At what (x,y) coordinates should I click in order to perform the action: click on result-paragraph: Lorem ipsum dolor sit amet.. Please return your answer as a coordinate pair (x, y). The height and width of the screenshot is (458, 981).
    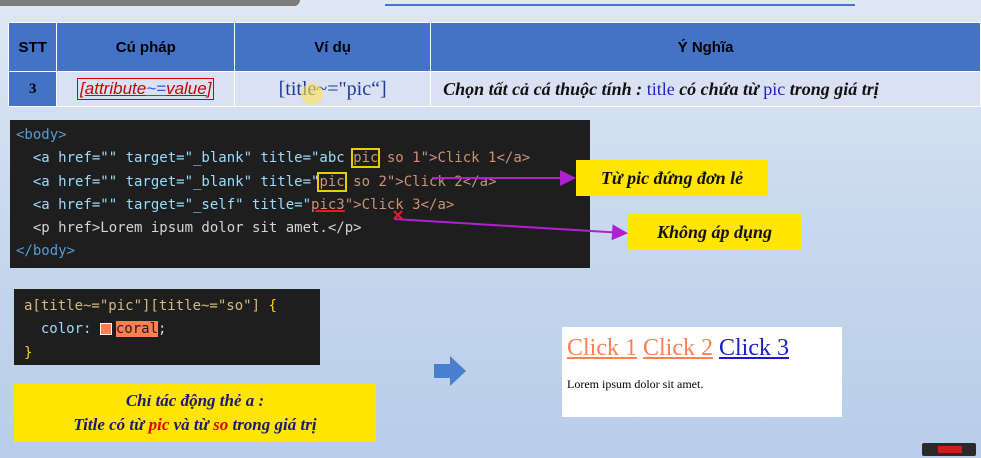
    Looking at the image, I should click on (635, 384).